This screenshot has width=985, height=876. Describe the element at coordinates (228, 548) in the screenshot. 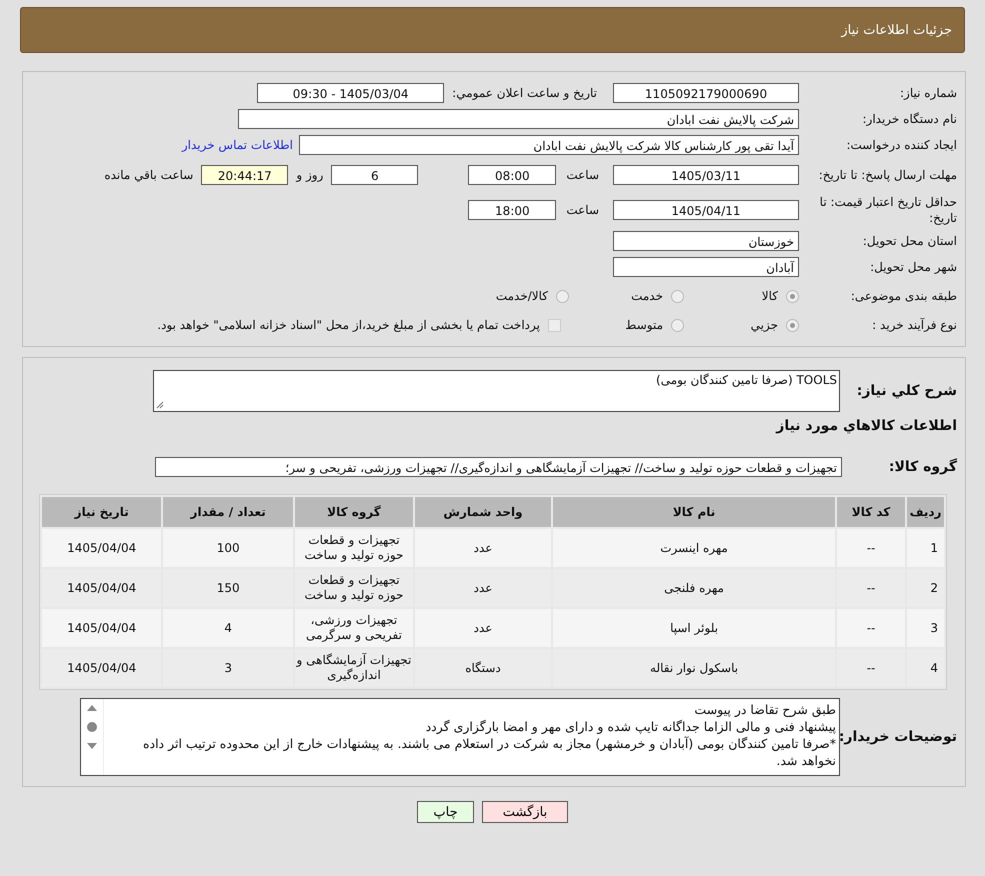

I see `table-cell: 100` at that location.